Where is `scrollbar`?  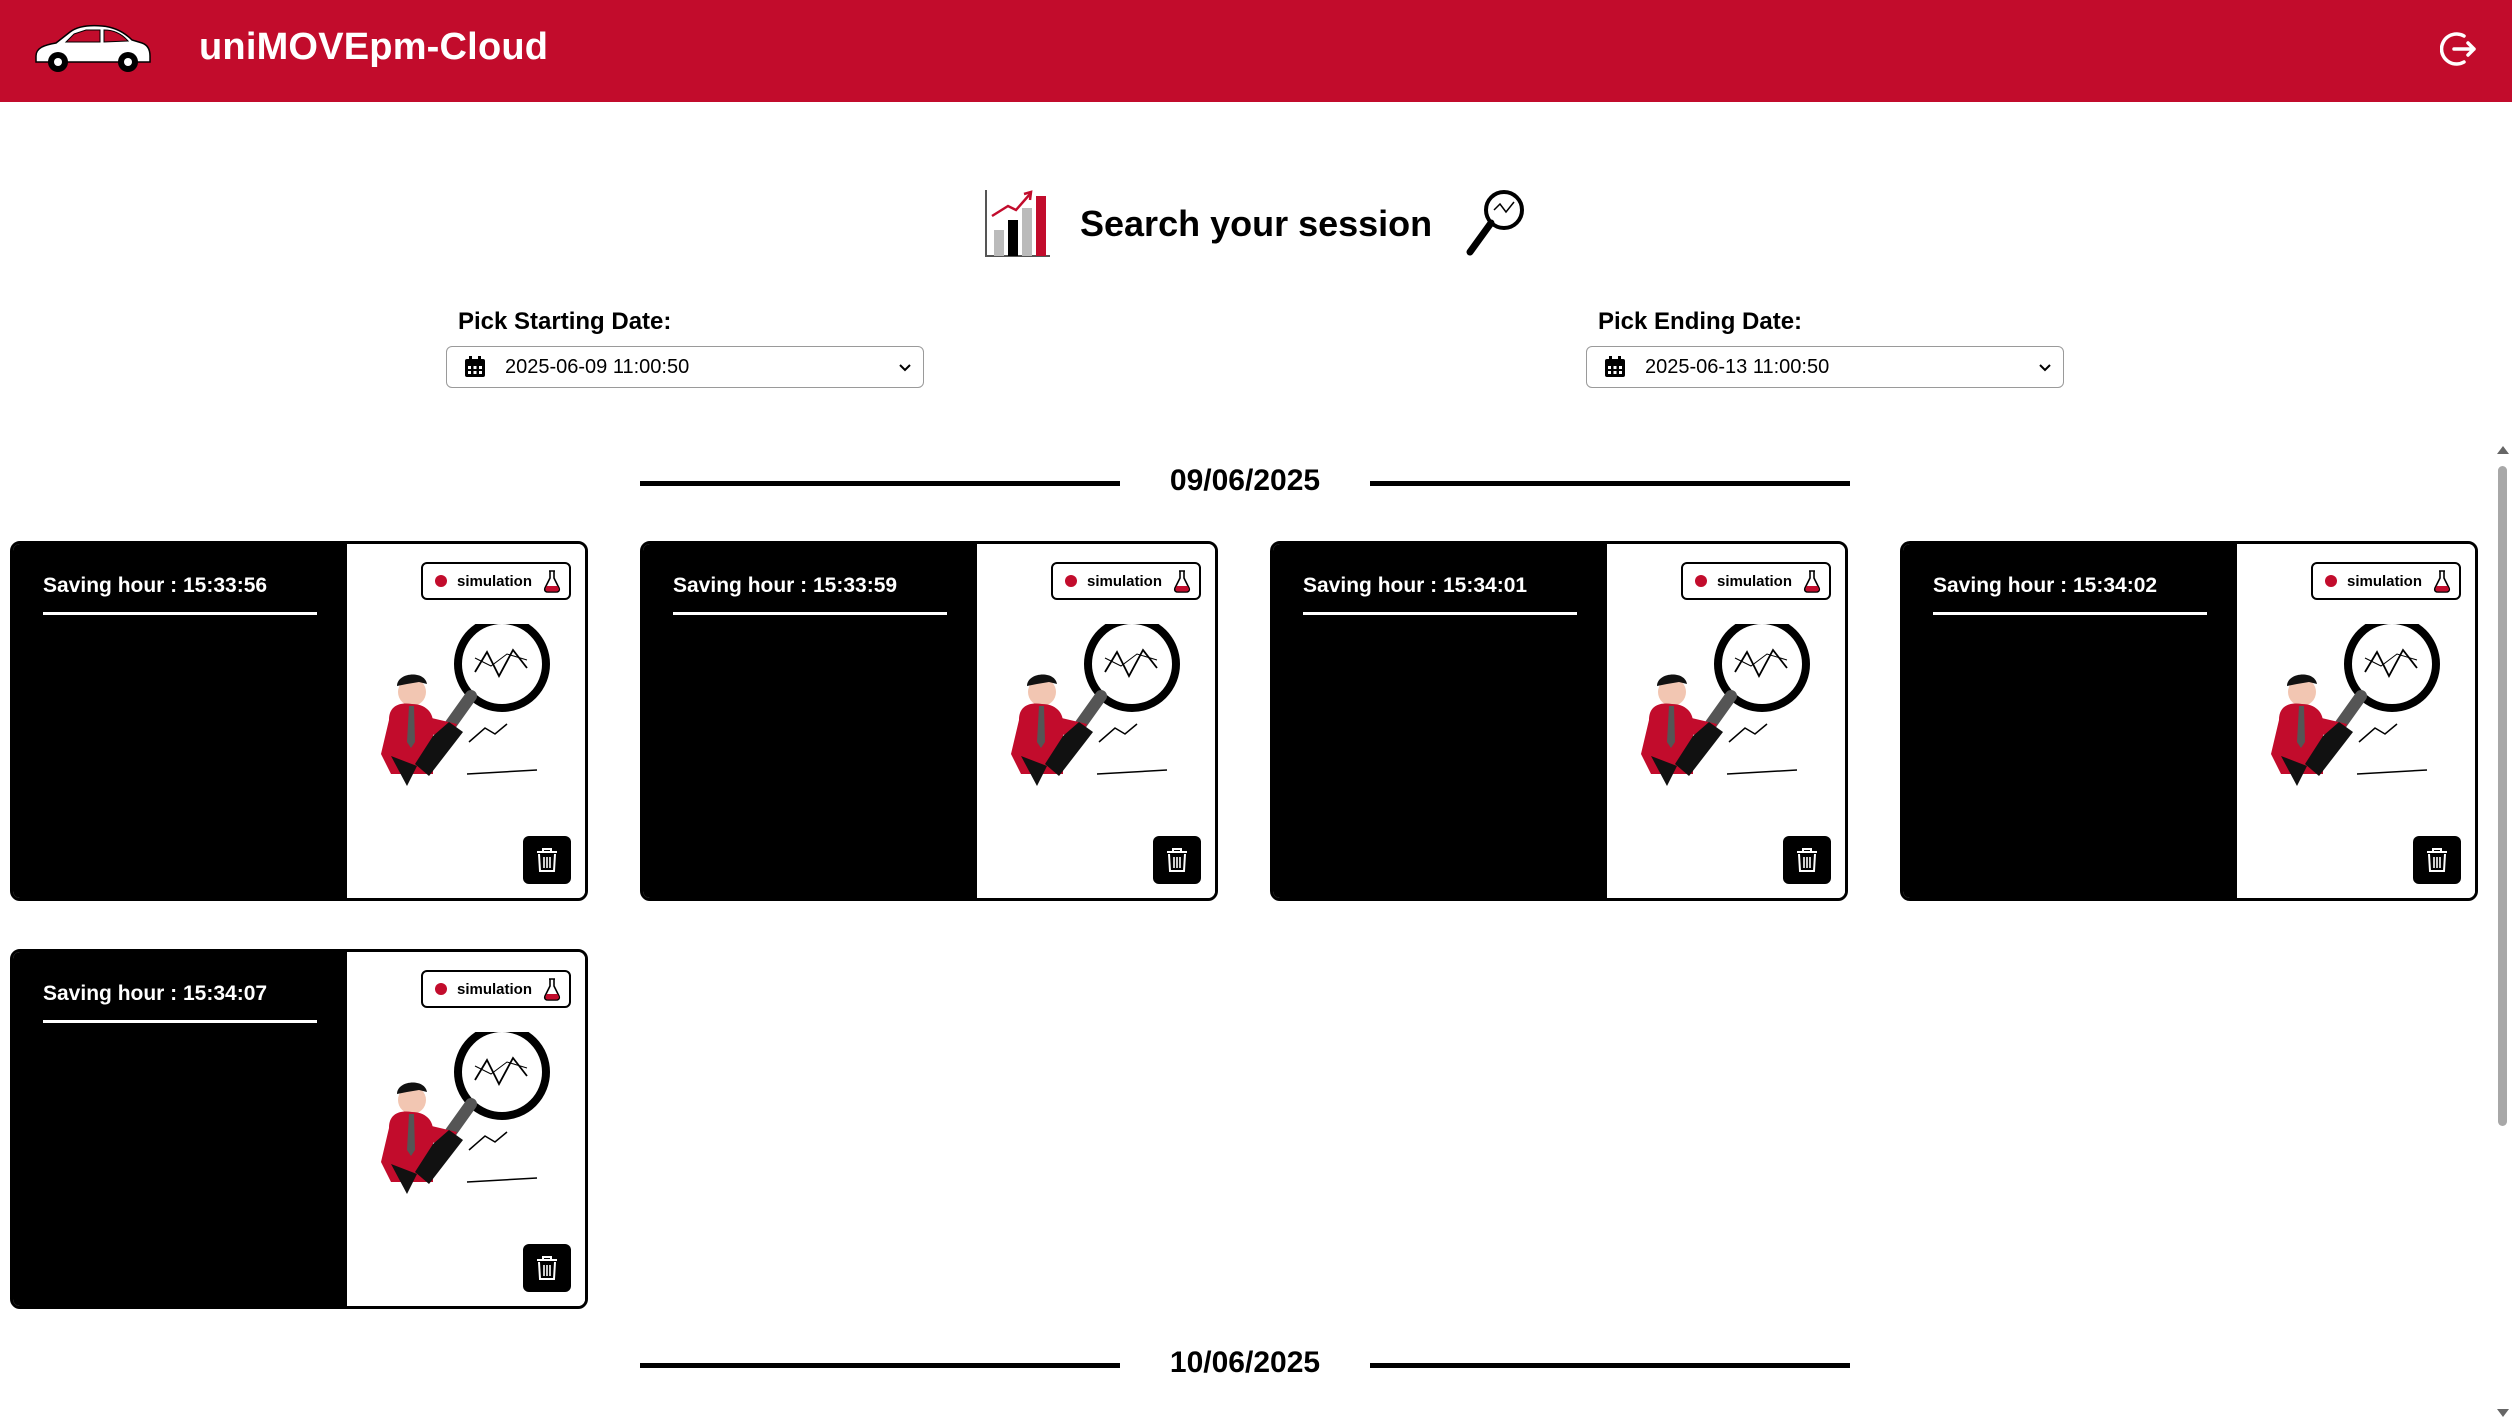 scrollbar is located at coordinates (2503, 932).